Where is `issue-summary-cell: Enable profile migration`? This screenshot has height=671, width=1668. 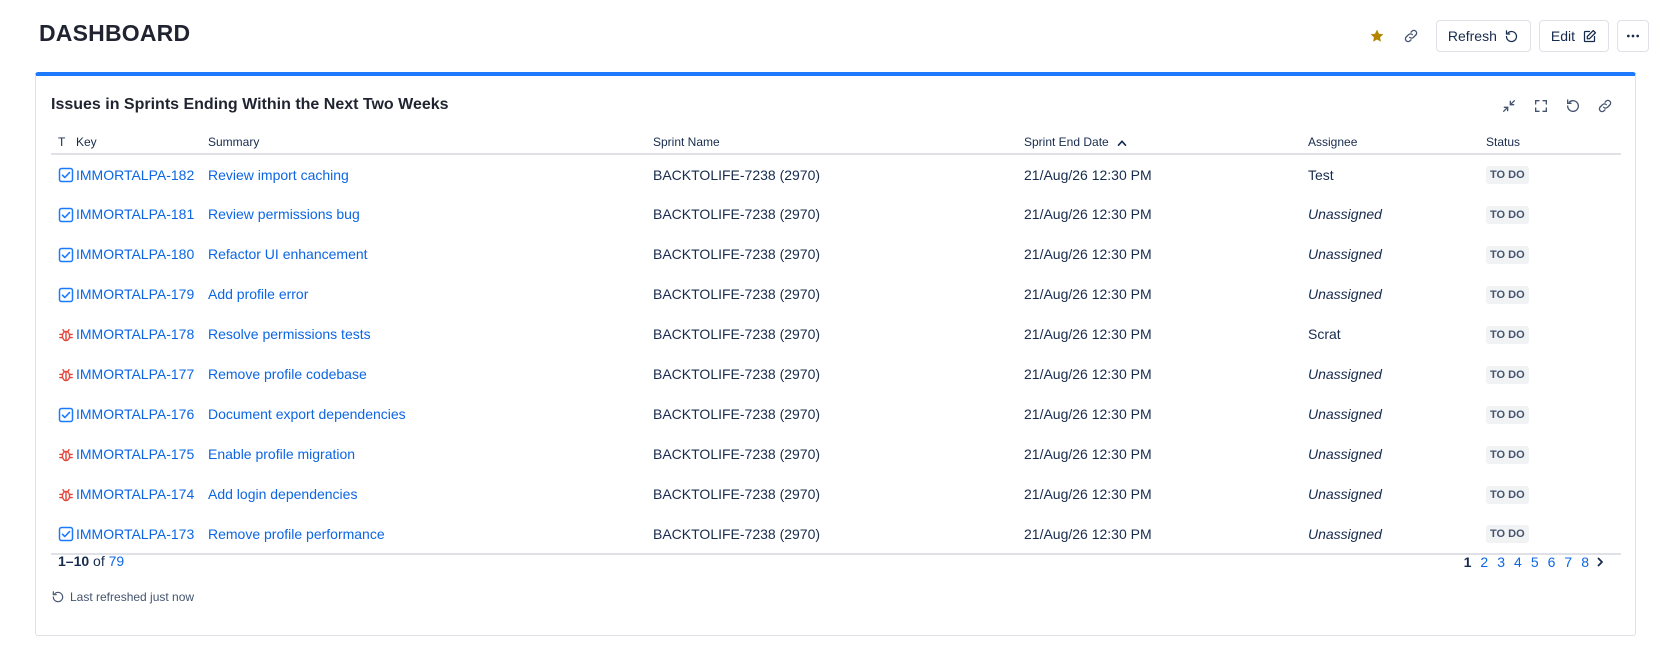
issue-summary-cell: Enable profile migration is located at coordinates (430, 454).